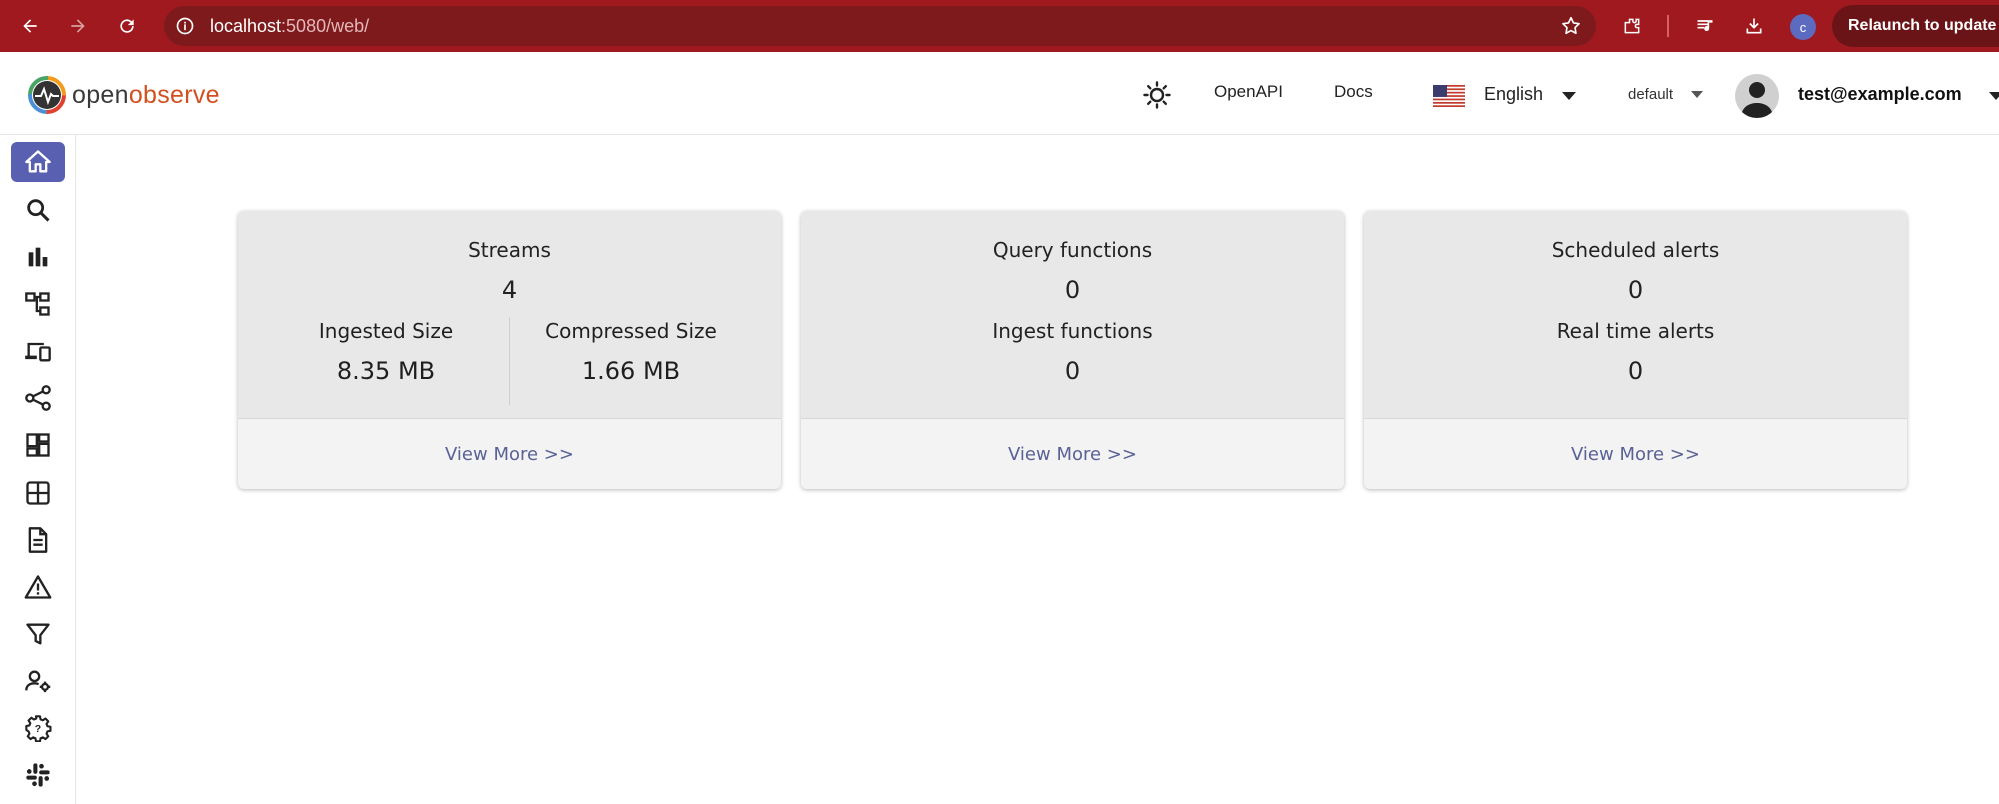 Image resolution: width=1999 pixels, height=804 pixels. I want to click on user-settings-icon, so click(38, 681).